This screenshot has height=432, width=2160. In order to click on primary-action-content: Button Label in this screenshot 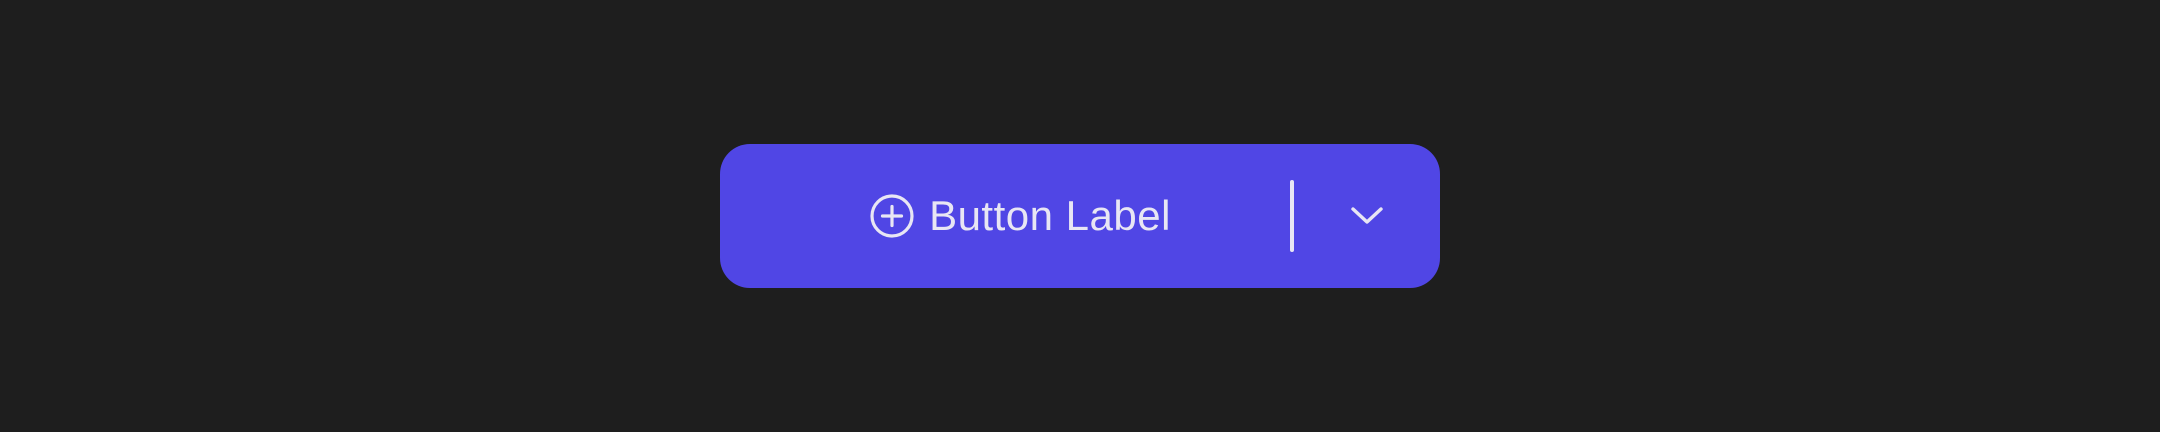, I will do `click(1020, 216)`.